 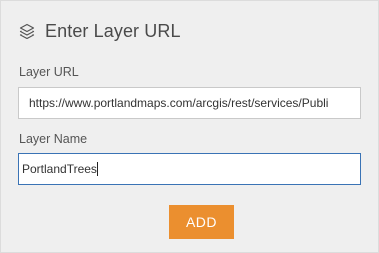 What do you see at coordinates (113, 30) in the screenshot?
I see `panel-title: Enter Layer URL` at bounding box center [113, 30].